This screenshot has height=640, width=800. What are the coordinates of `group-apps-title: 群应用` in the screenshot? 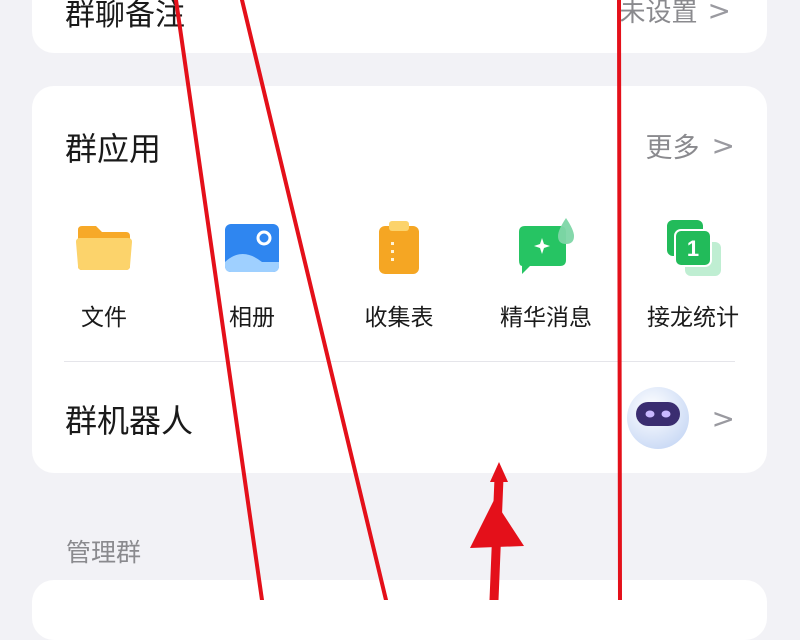 It's located at (113, 149).